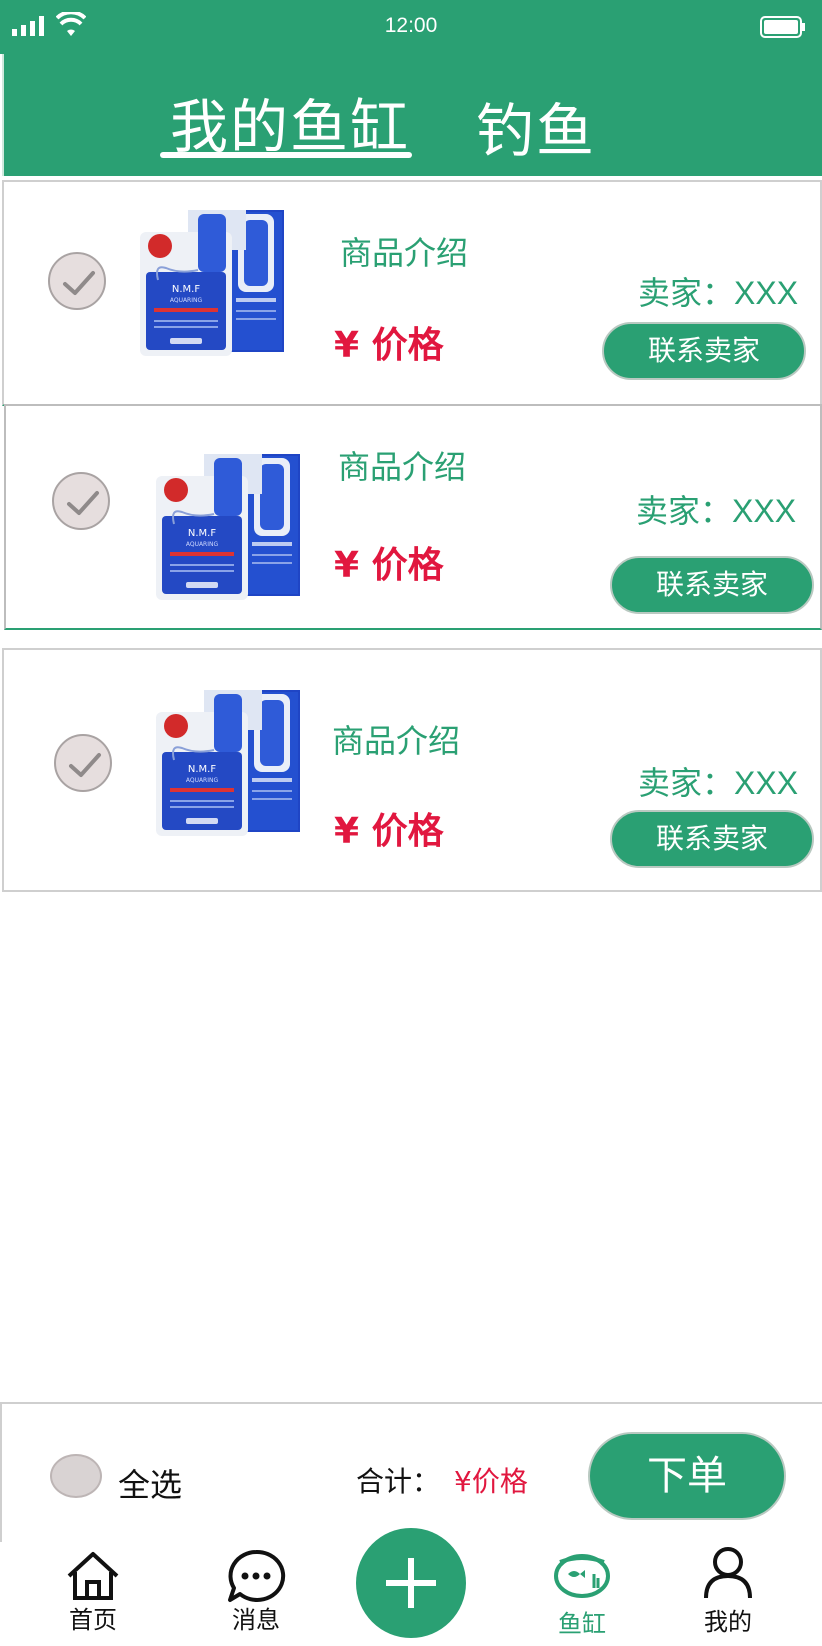 The width and height of the screenshot is (822, 1646). I want to click on bottom-nav: 首页 消息 鱼缸 我的, so click(411, 1587).